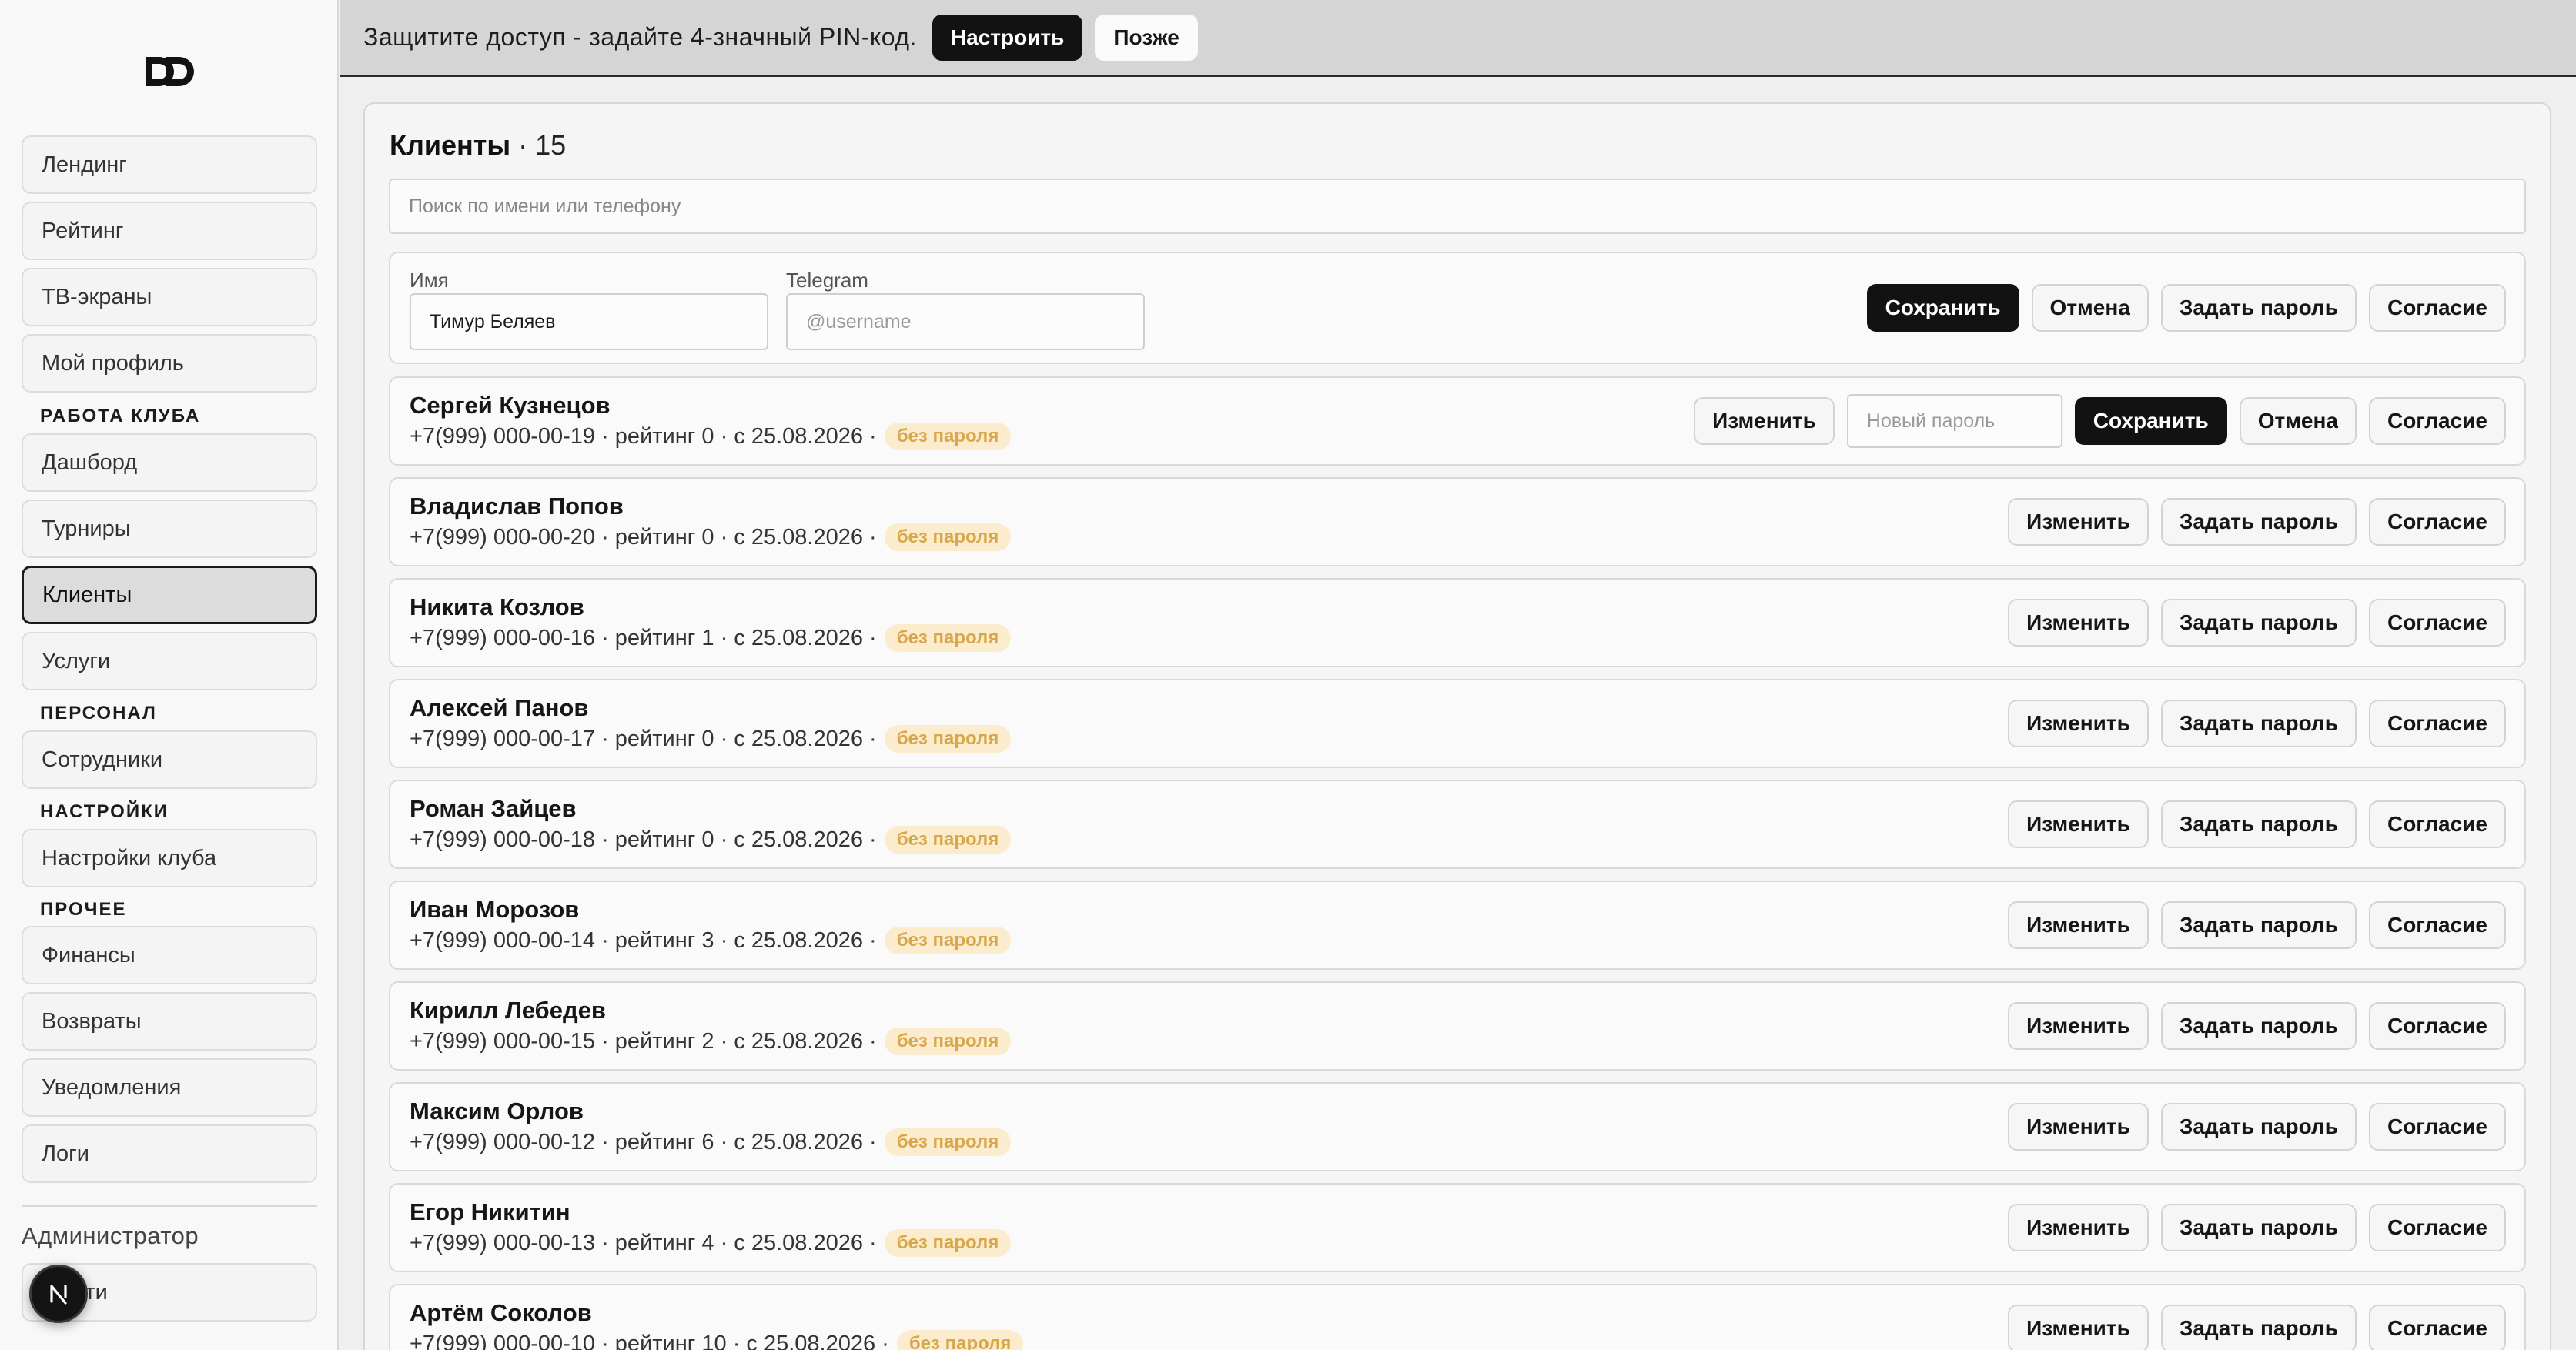  Describe the element at coordinates (1147, 38) in the screenshot. I see `later-button: Позже` at that location.